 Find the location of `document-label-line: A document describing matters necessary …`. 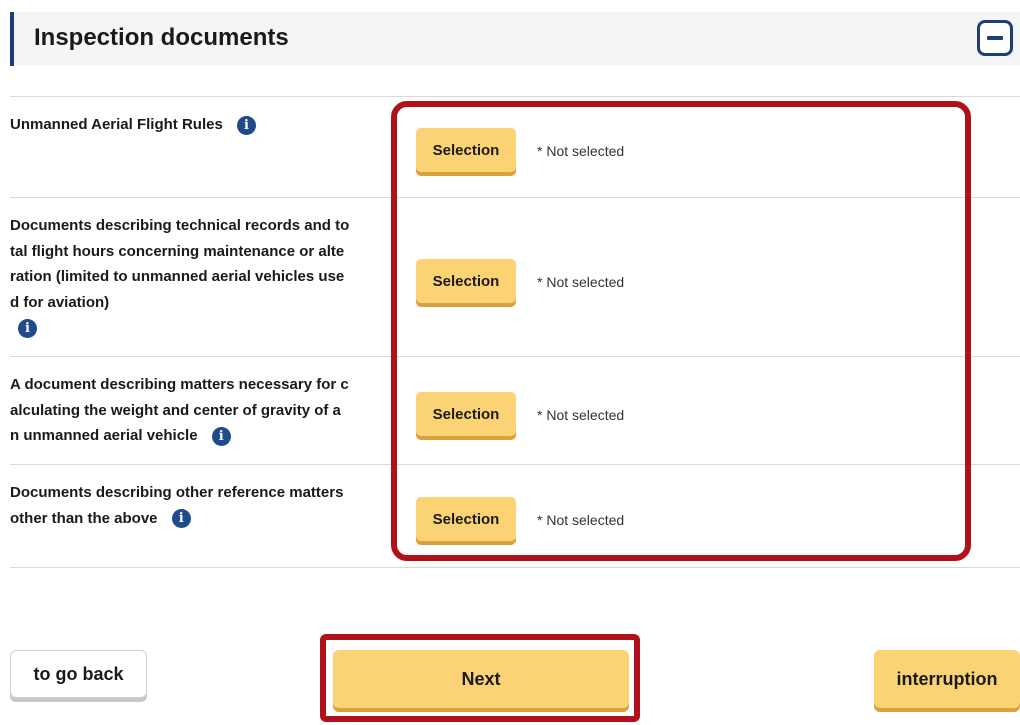

document-label-line: A document describing matters necessary … is located at coordinates (179, 384).